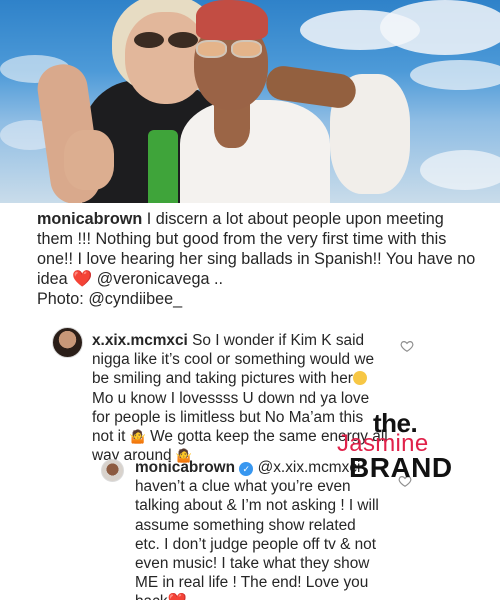  What do you see at coordinates (137, 437) in the screenshot?
I see `woman-shrugging-emoji-icon: 🤷` at bounding box center [137, 437].